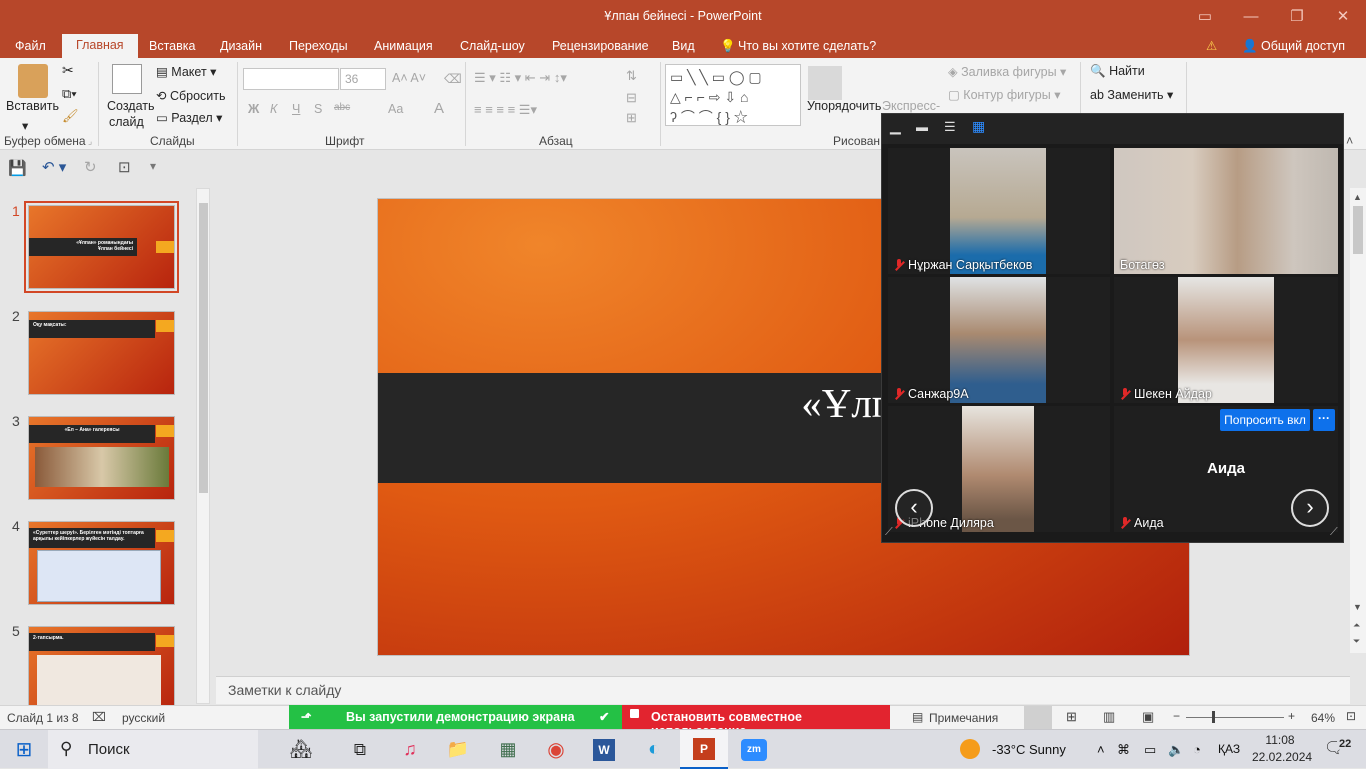  What do you see at coordinates (101, 247) in the screenshot?
I see `slide-thumbnail-1: «Ұлпан» романындағы Ұлпан бейнесі` at bounding box center [101, 247].